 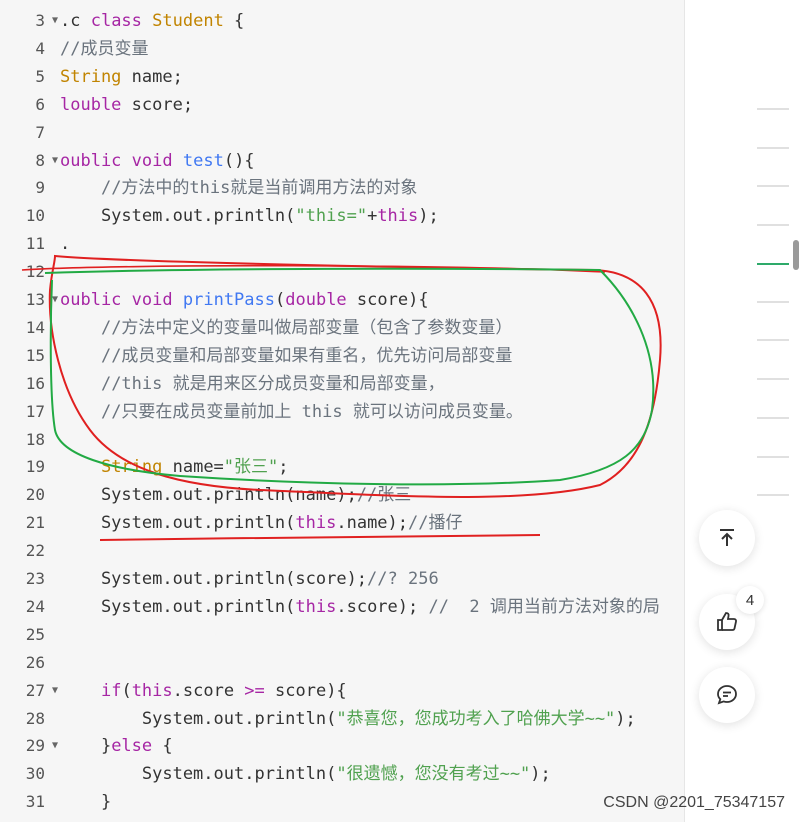 I want to click on line-number: 20, so click(x=35, y=495).